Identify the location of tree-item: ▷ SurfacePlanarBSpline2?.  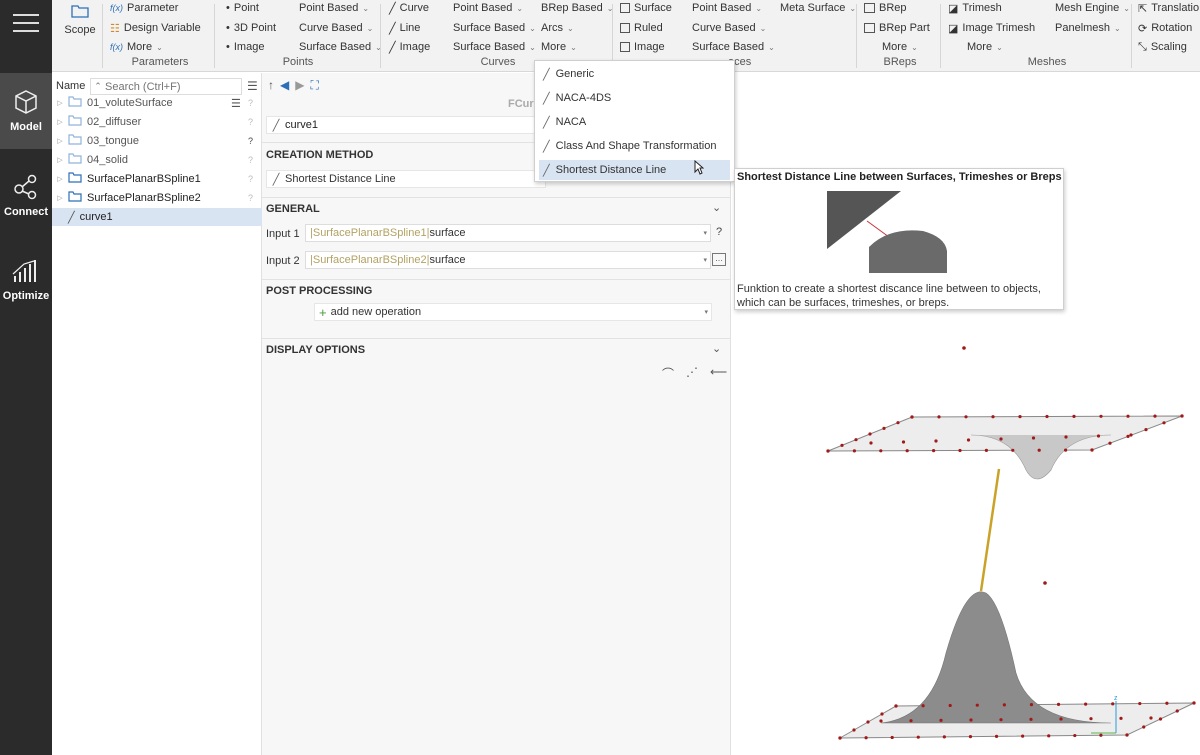
(157, 198).